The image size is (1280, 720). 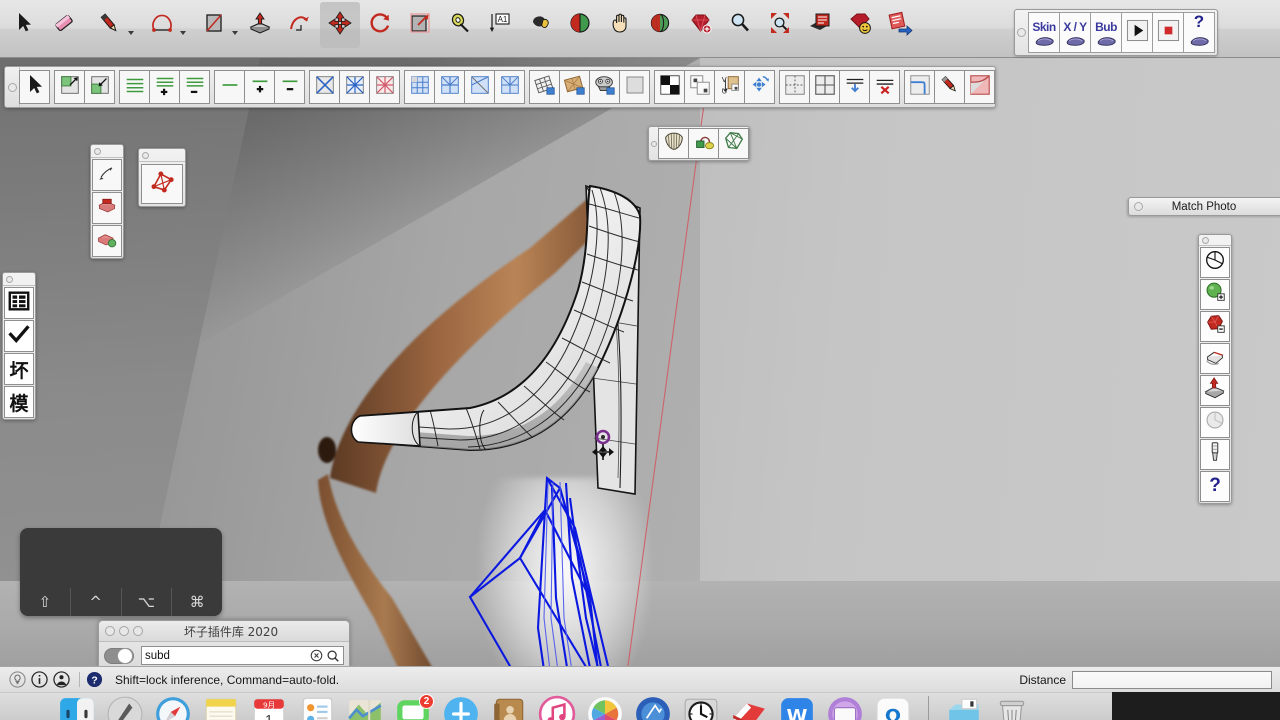 What do you see at coordinates (699, 87) in the screenshot?
I see `qft-copy-uv` at bounding box center [699, 87].